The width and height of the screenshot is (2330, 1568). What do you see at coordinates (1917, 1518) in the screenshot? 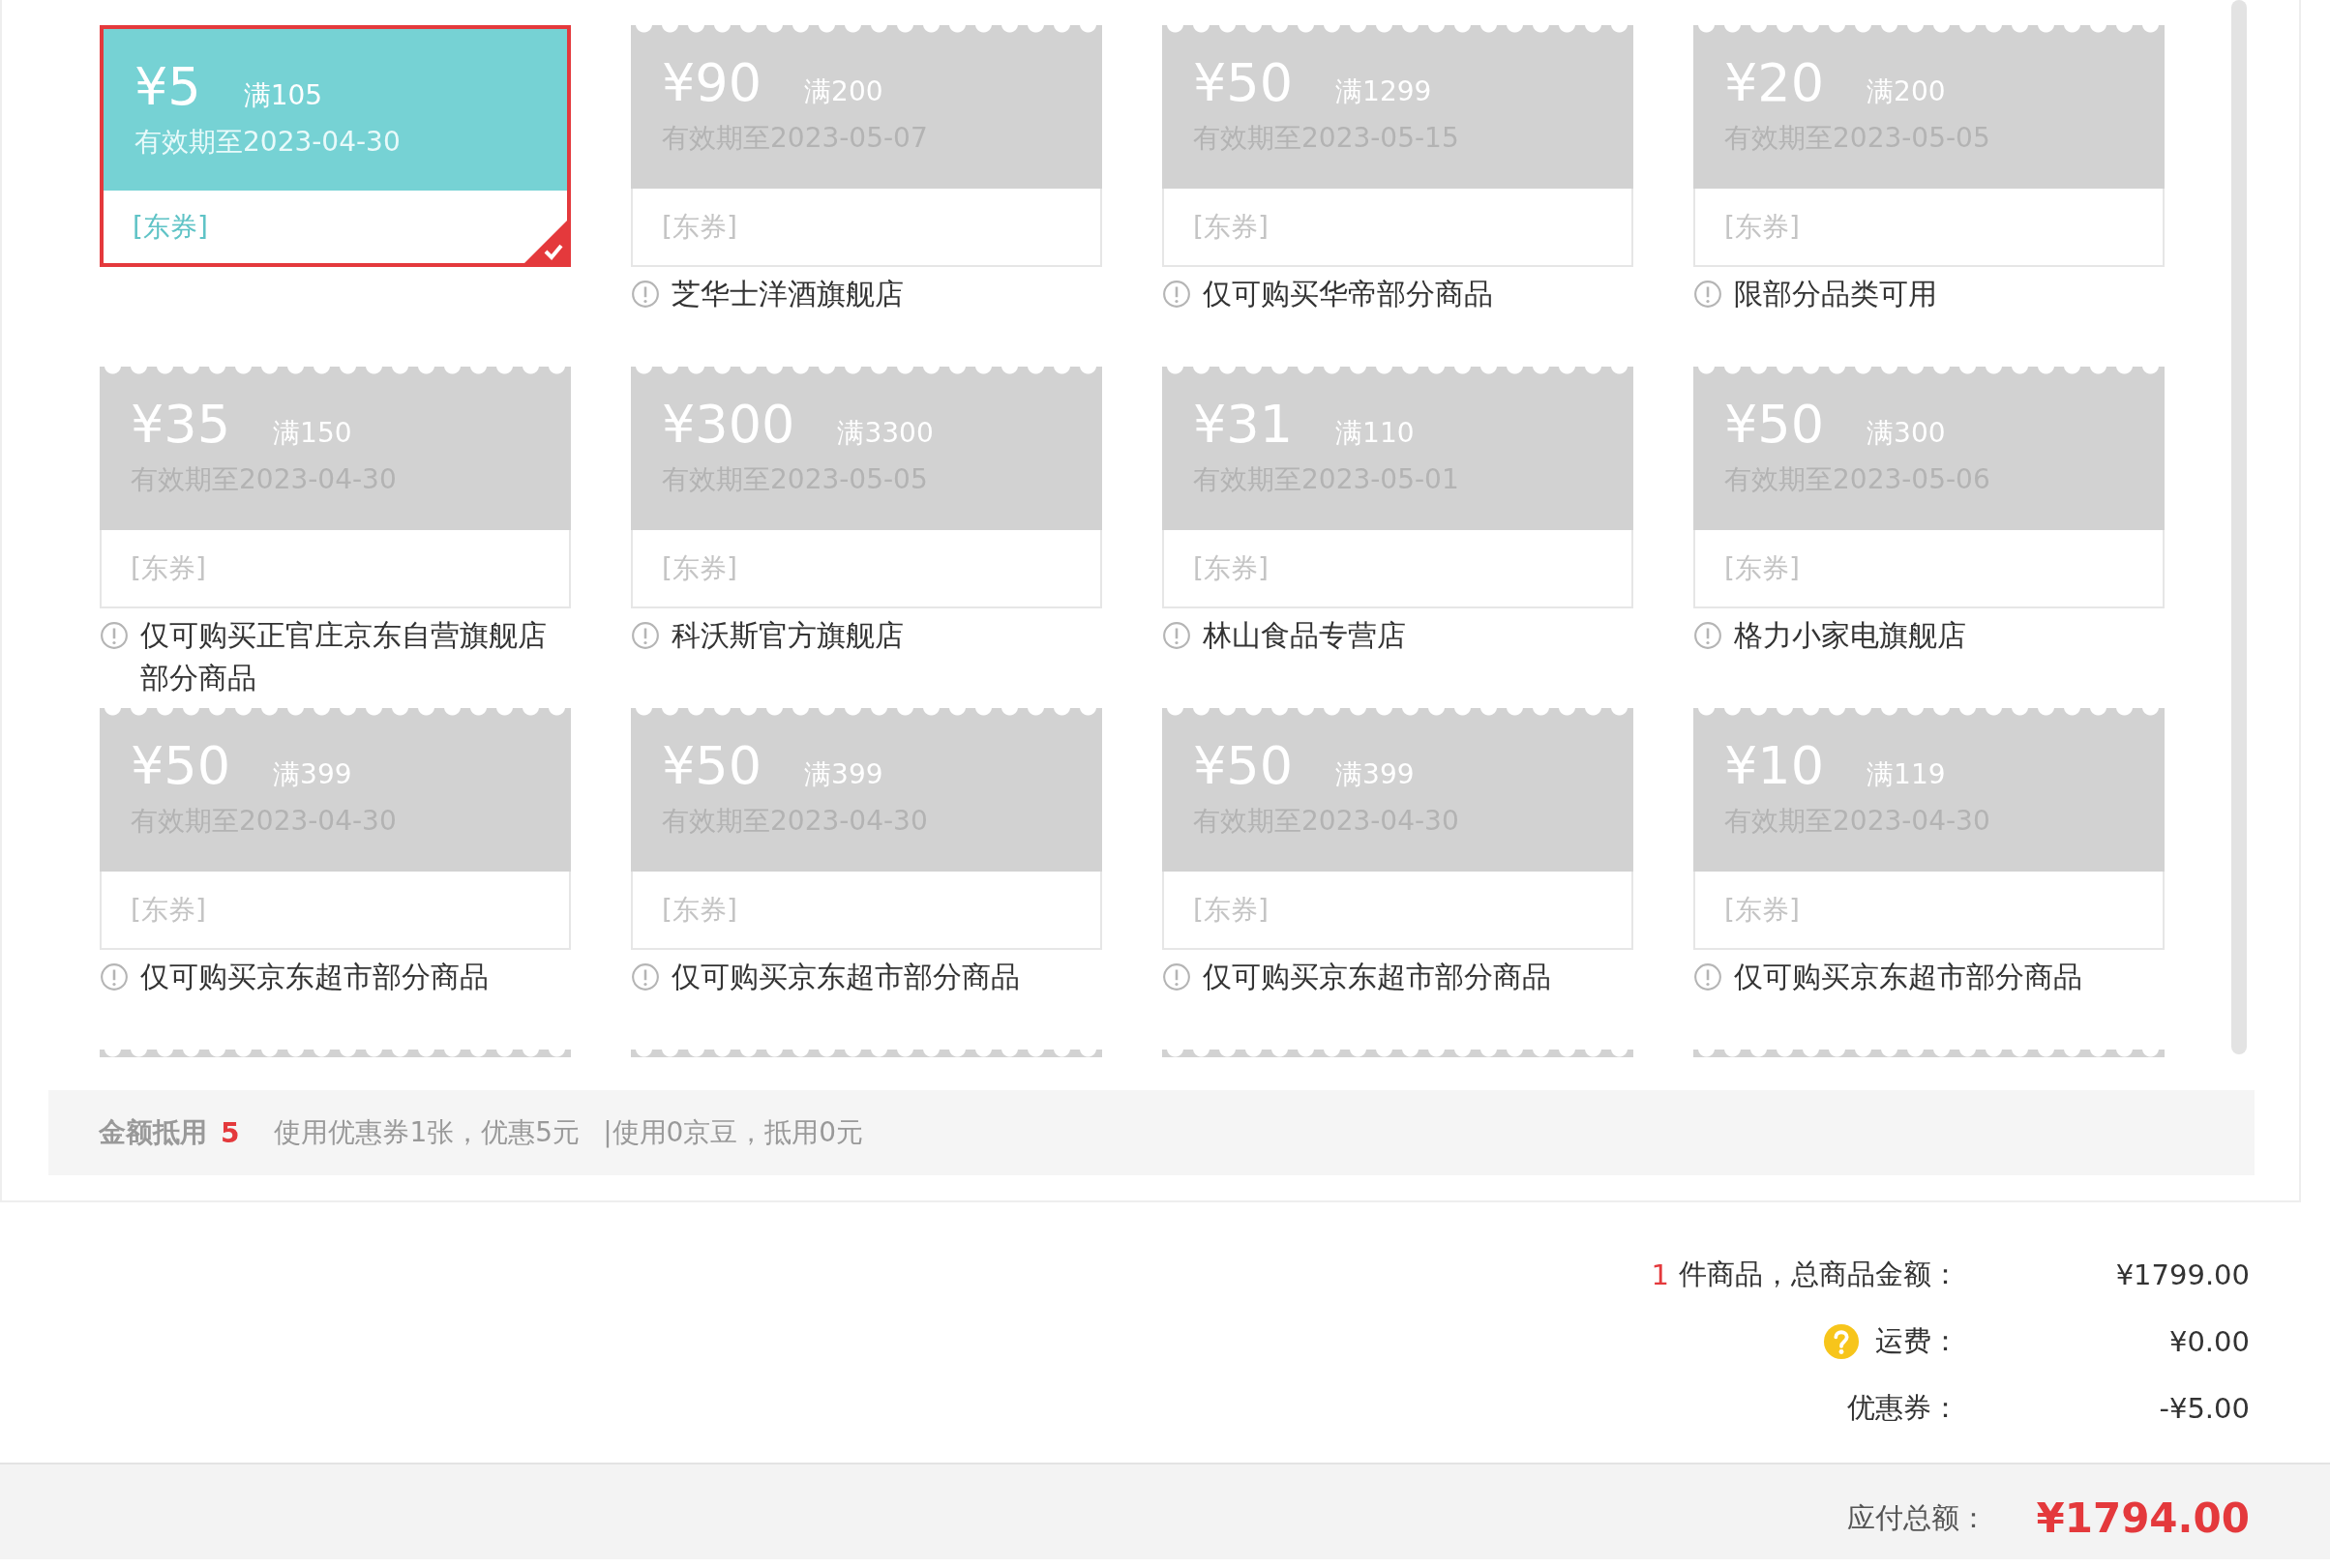
I see `total-label: 应付总额：` at bounding box center [1917, 1518].